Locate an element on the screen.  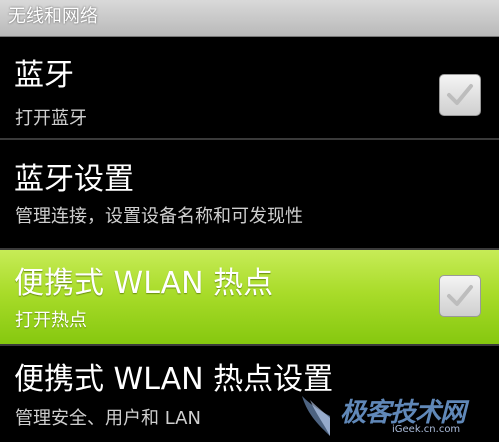
bluetooth-summary: 打开蓝牙 is located at coordinates (51, 118).